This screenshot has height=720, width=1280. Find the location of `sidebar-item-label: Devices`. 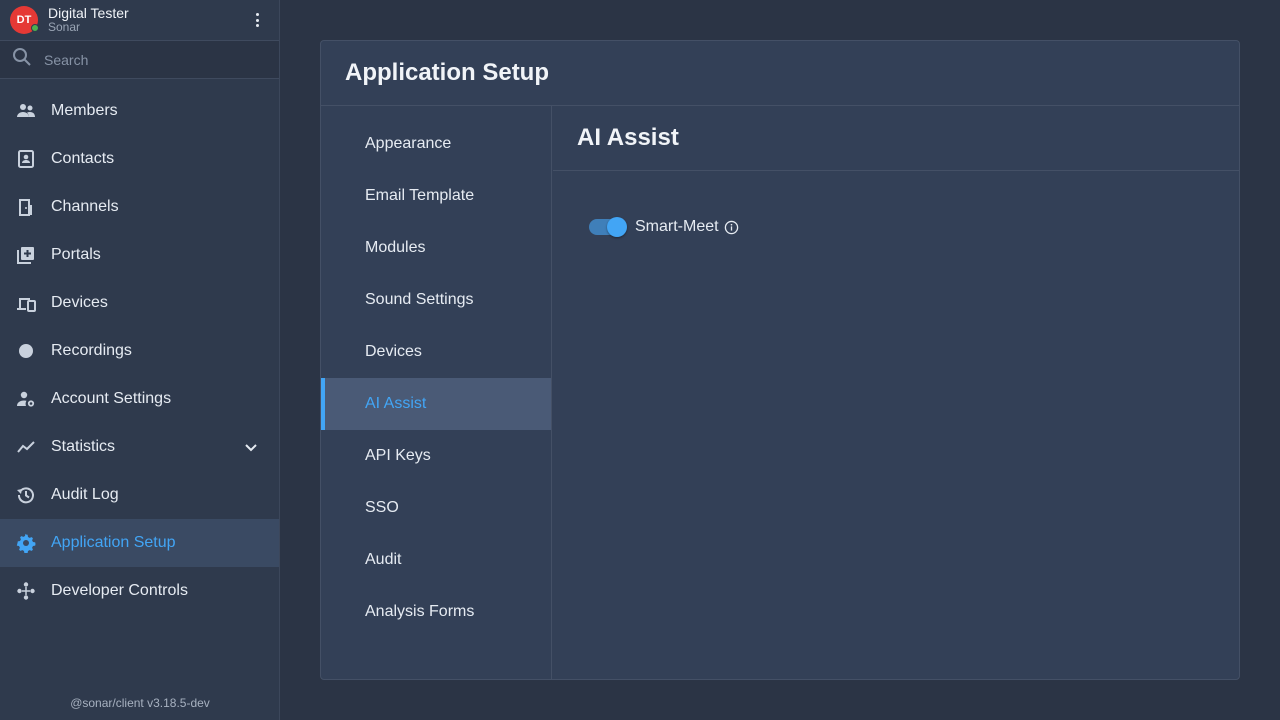

sidebar-item-label: Devices is located at coordinates (79, 302).